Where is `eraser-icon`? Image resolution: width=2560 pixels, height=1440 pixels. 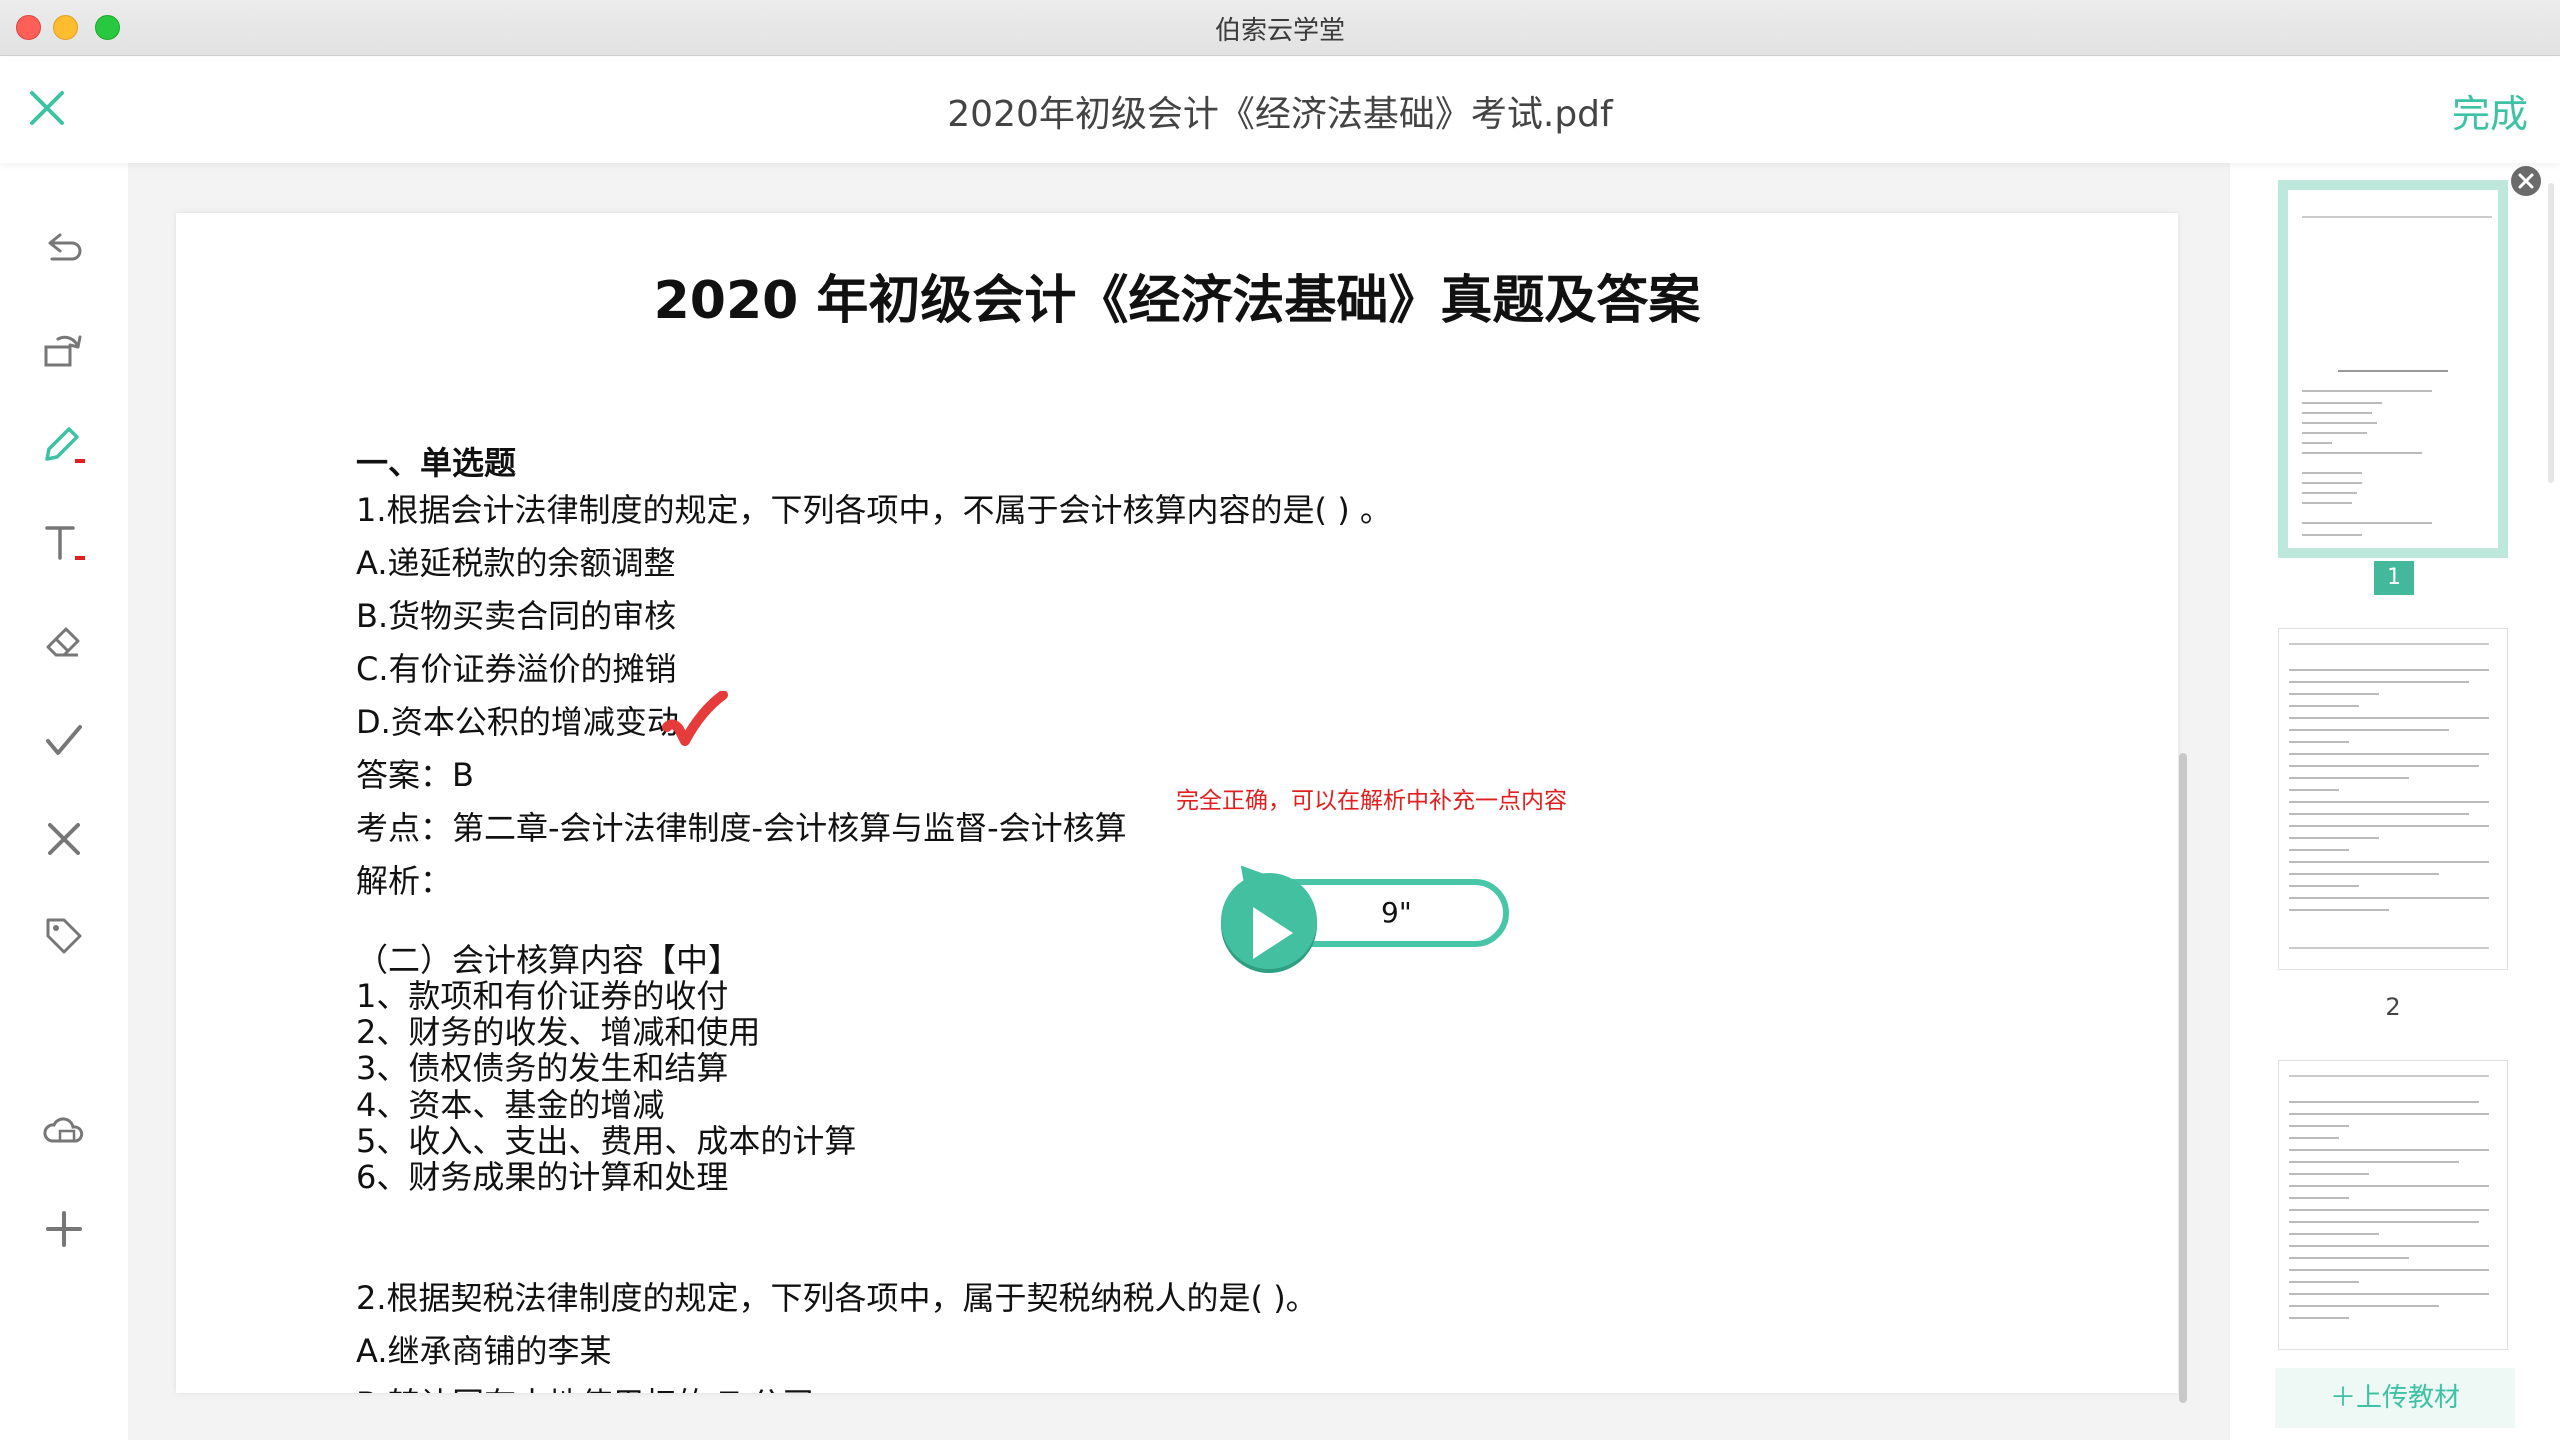
eraser-icon is located at coordinates (64, 643).